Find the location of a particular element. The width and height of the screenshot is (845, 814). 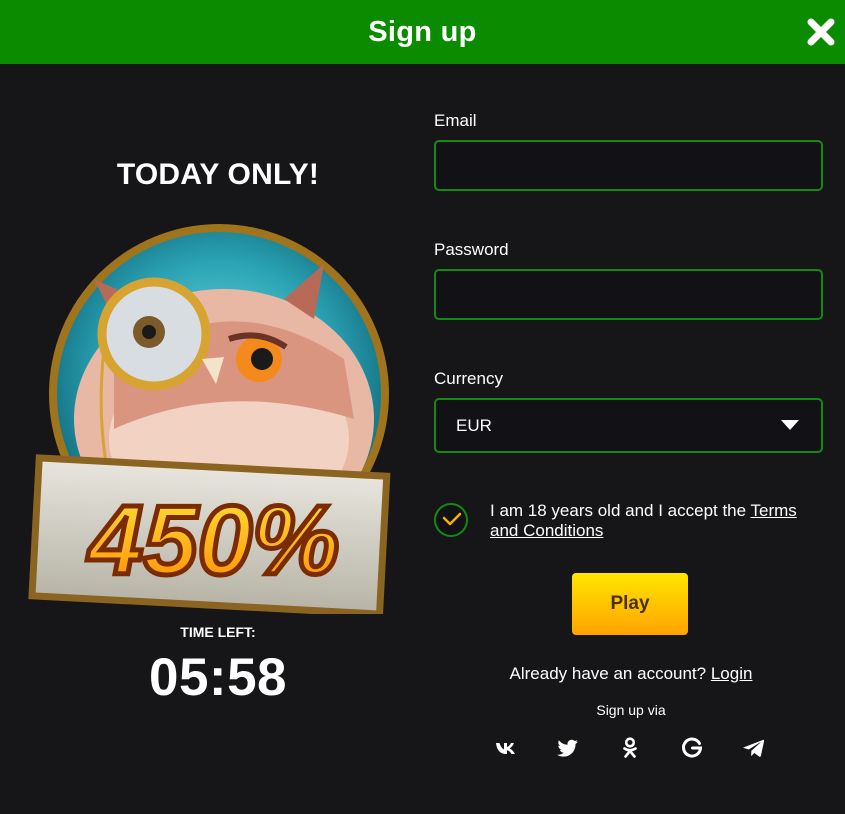

google-icon is located at coordinates (692, 748).